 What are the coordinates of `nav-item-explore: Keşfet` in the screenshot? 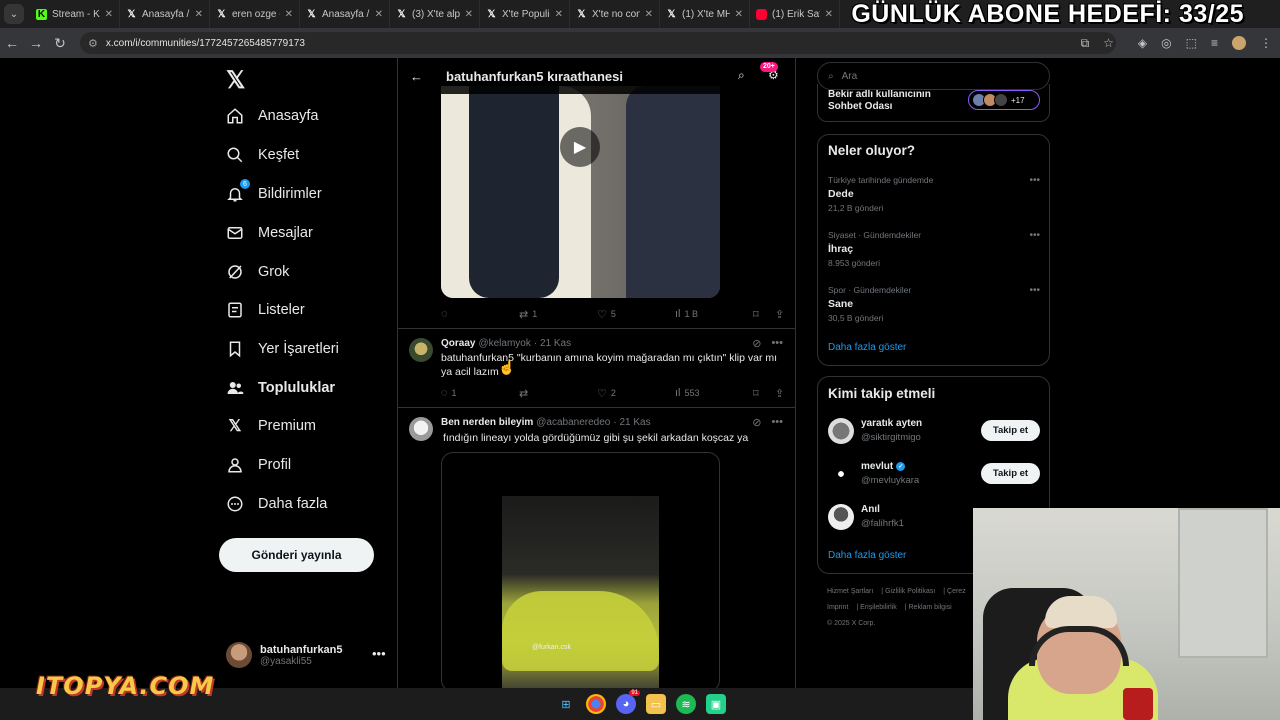 It's located at (262, 155).